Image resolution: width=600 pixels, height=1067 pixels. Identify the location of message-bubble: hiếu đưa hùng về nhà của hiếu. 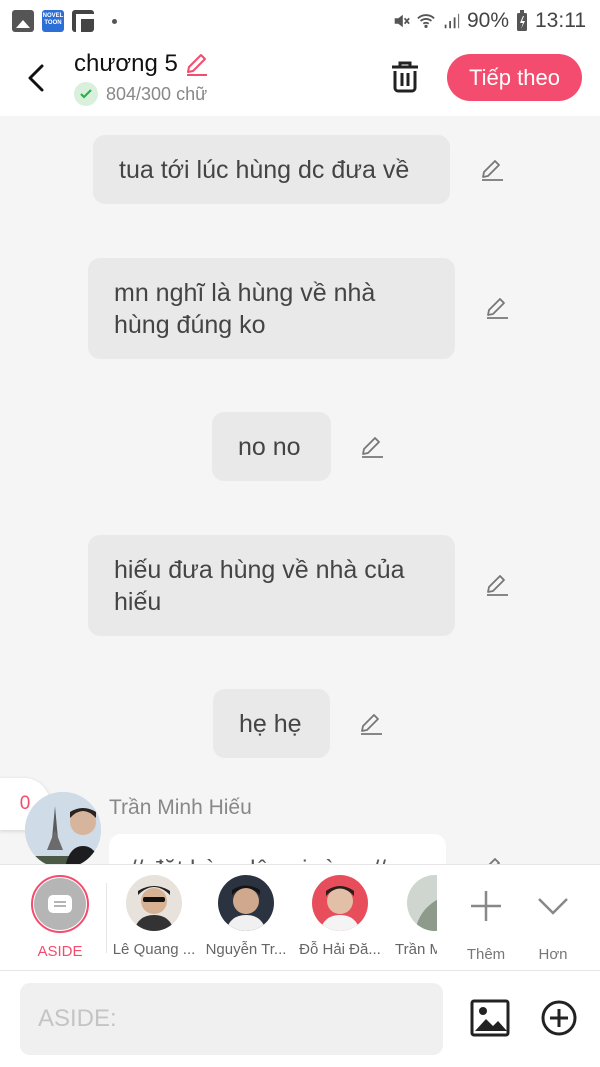
(271, 585).